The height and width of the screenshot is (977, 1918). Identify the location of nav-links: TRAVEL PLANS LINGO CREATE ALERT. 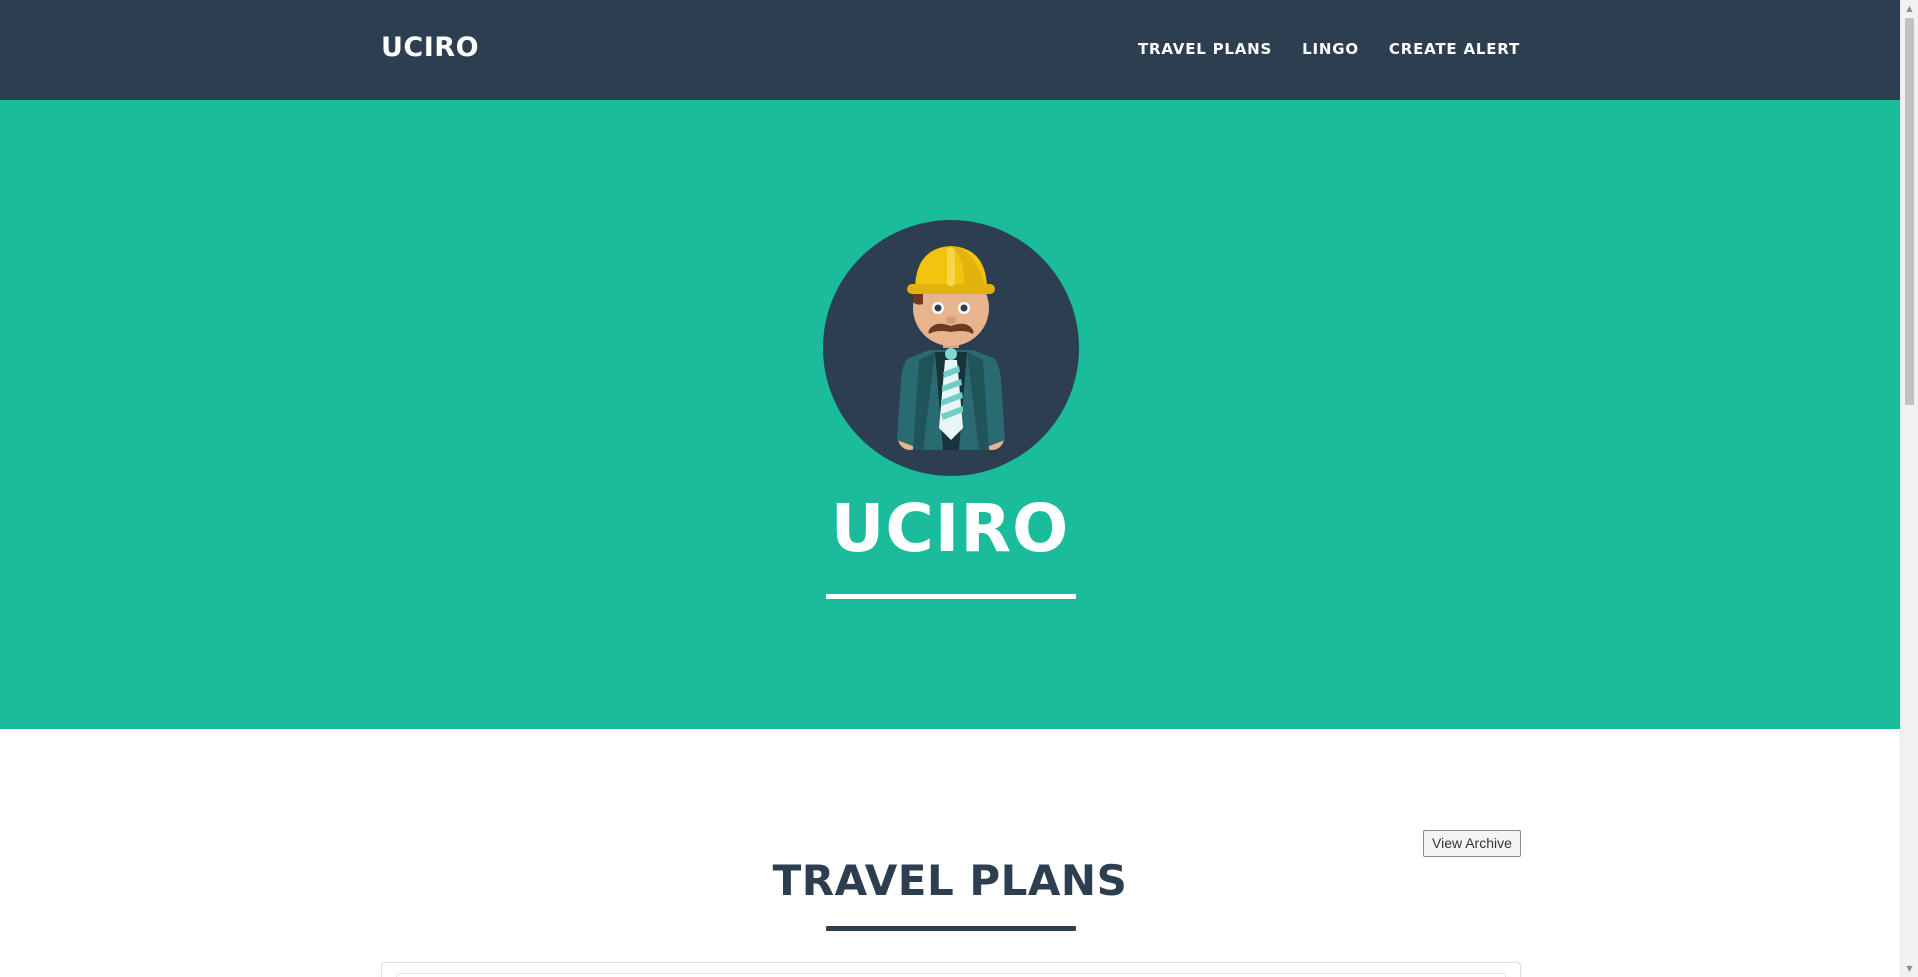
(1329, 49).